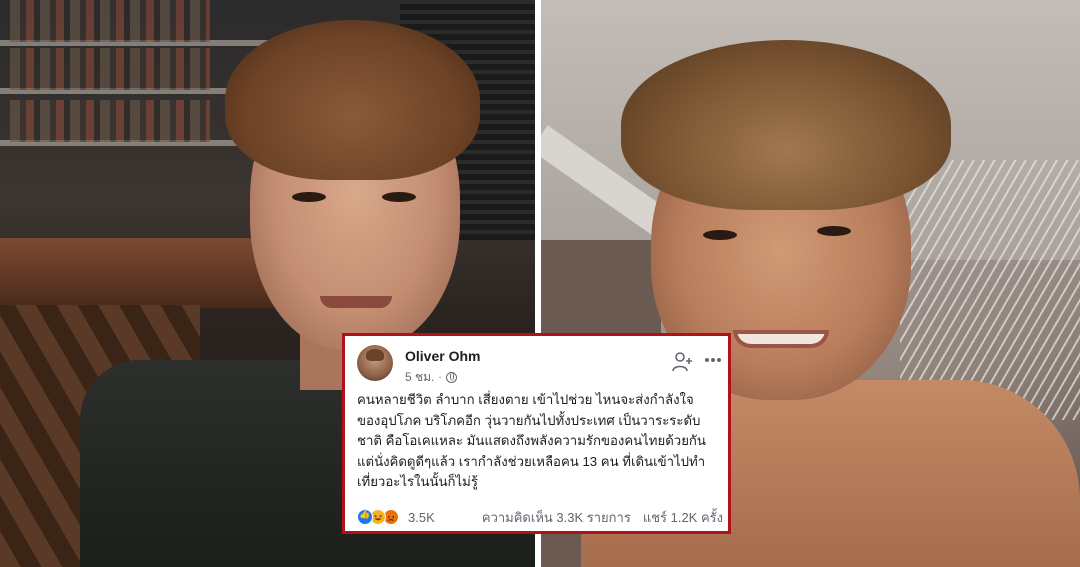  Describe the element at coordinates (375, 363) in the screenshot. I see `avatar` at that location.